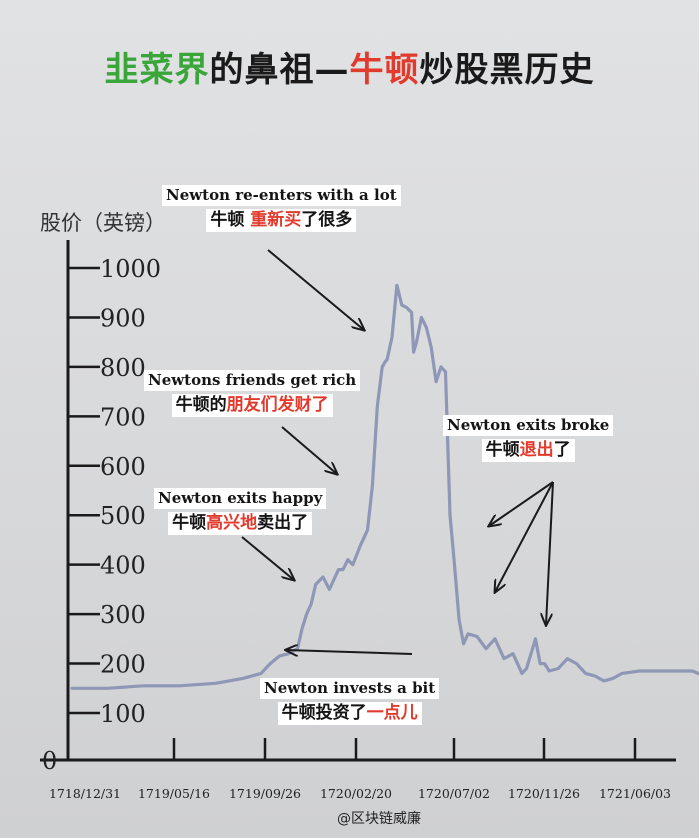  I want to click on y-tick-label: 900, so click(123, 318).